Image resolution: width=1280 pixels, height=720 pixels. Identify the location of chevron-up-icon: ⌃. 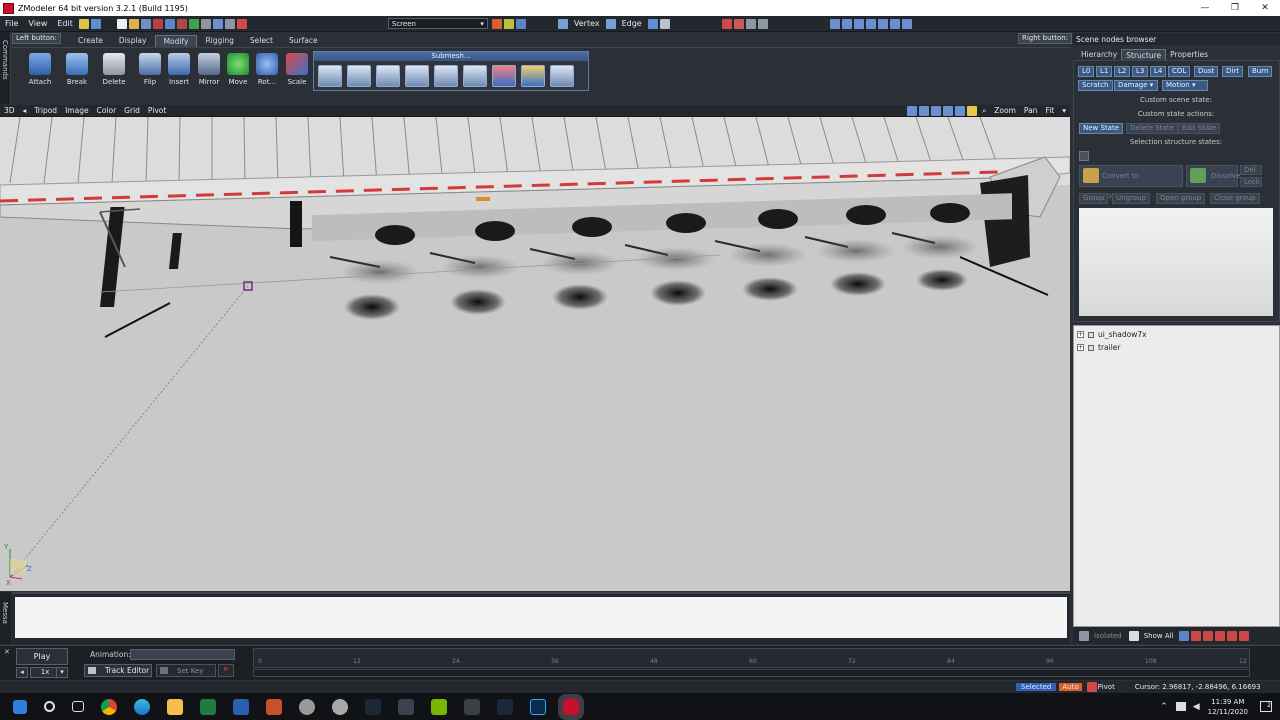
(1164, 707).